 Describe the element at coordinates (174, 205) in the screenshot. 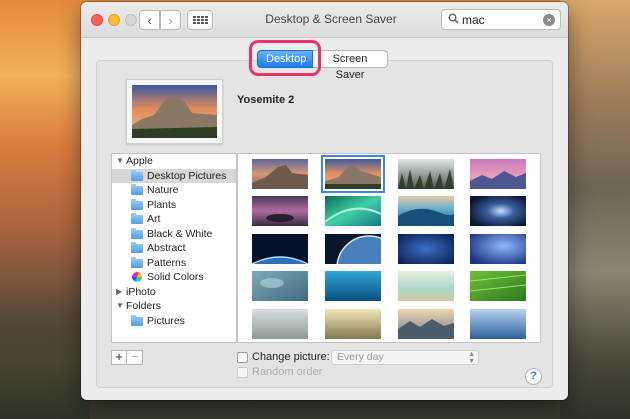

I see `sidebar-item-plants: Plants` at that location.